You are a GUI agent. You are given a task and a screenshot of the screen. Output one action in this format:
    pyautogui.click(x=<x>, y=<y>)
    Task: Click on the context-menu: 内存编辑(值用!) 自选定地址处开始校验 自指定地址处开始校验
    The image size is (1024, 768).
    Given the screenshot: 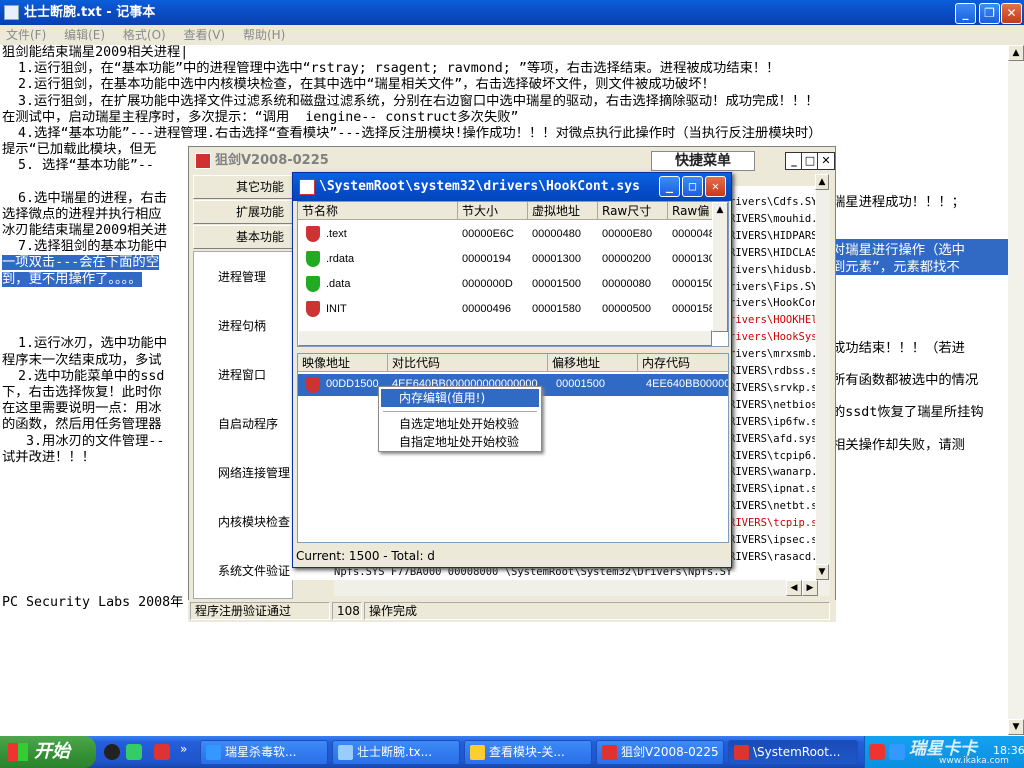 What is the action you would take?
    pyautogui.click(x=460, y=419)
    